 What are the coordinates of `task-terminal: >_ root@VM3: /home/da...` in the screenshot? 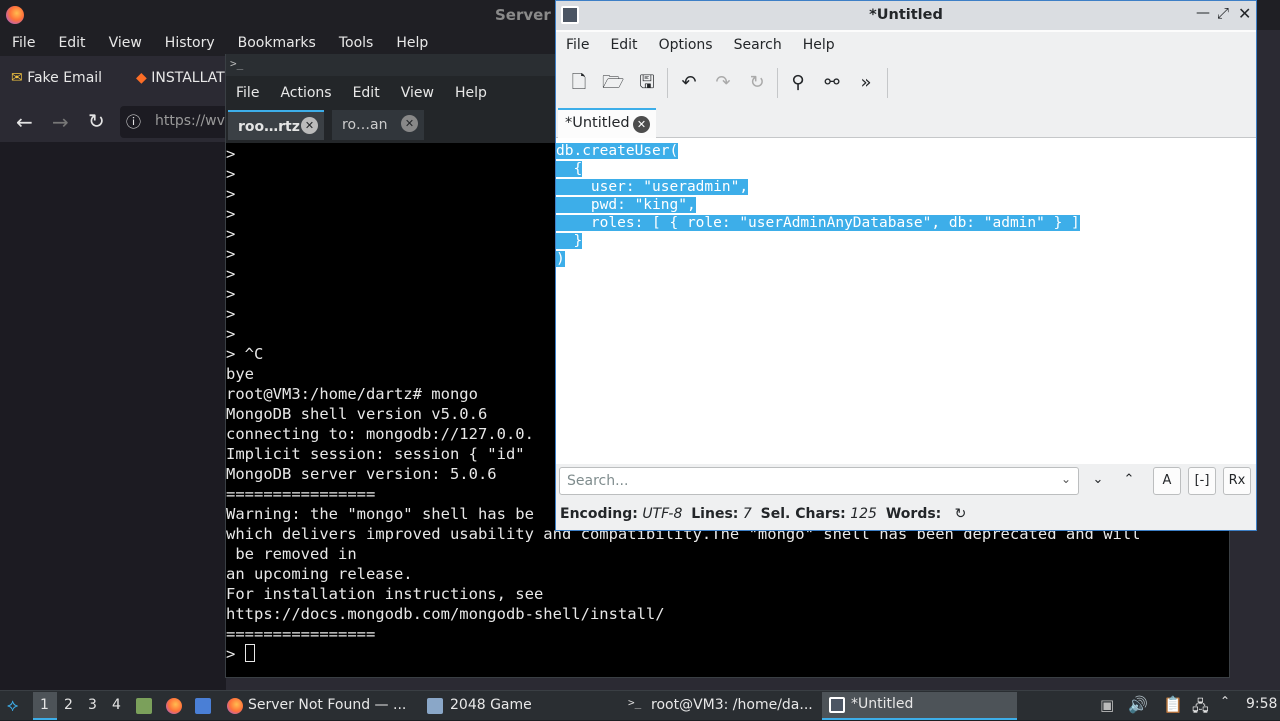 It's located at (719, 706).